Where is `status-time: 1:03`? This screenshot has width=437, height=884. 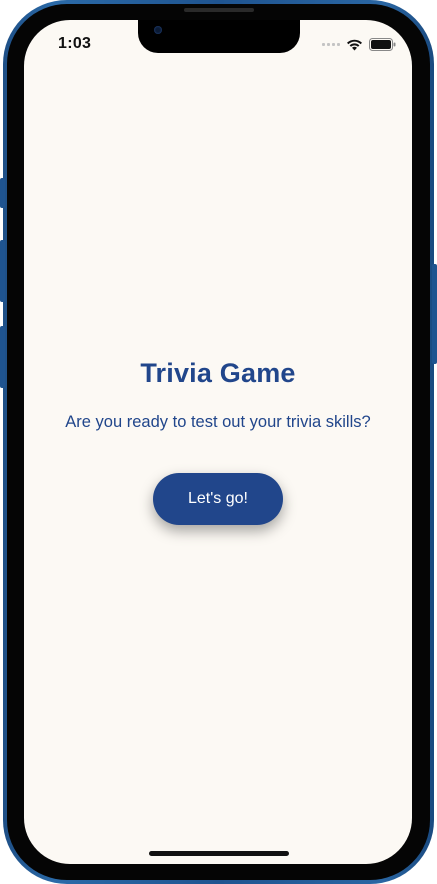 status-time: 1:03 is located at coordinates (75, 43).